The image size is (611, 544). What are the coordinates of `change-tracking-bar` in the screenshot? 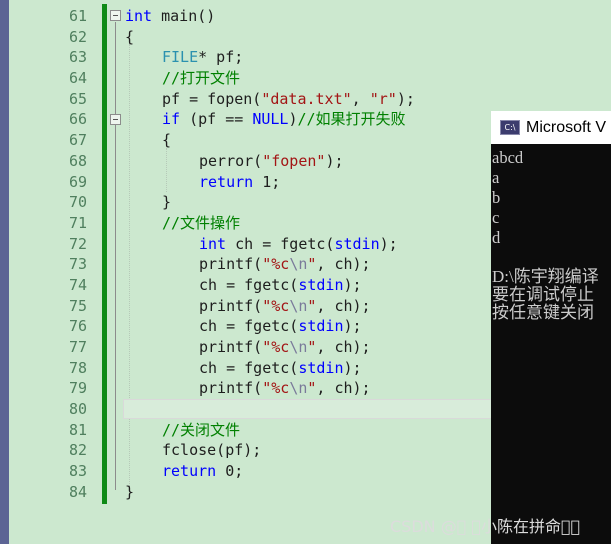 It's located at (104, 254).